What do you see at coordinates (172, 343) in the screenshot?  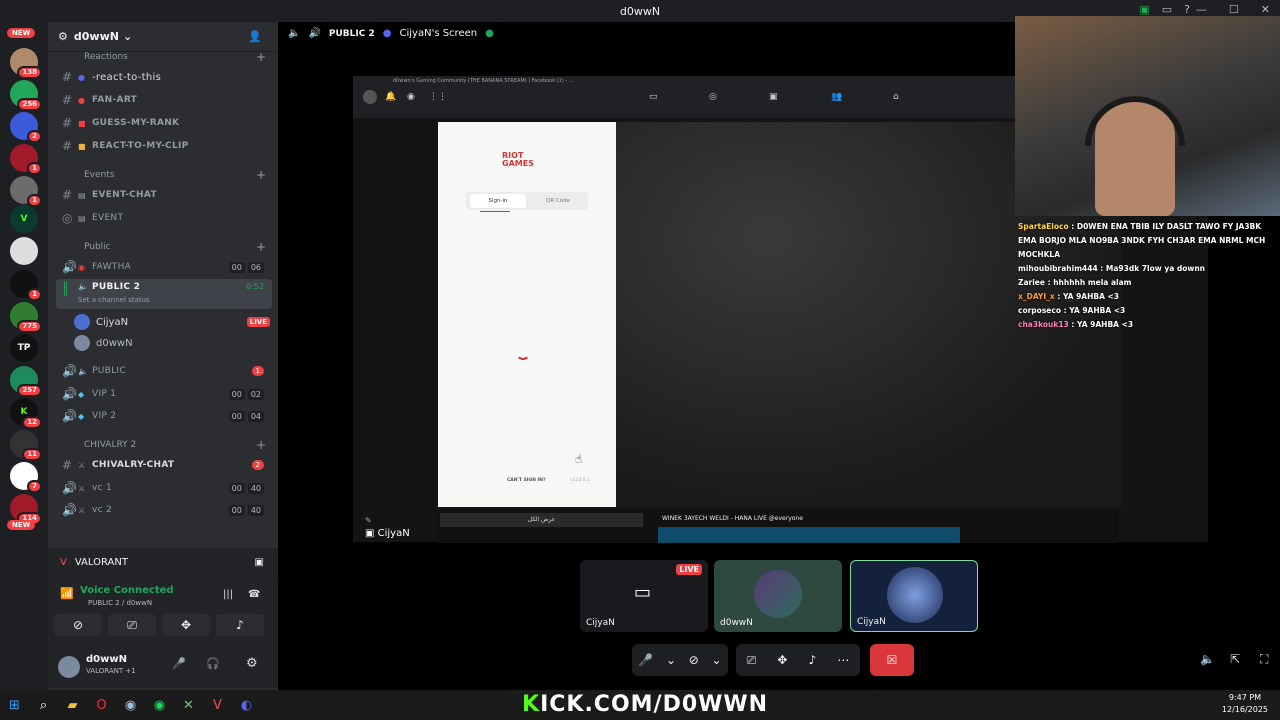 I see `voice-user-d0wwn: d0wwN` at bounding box center [172, 343].